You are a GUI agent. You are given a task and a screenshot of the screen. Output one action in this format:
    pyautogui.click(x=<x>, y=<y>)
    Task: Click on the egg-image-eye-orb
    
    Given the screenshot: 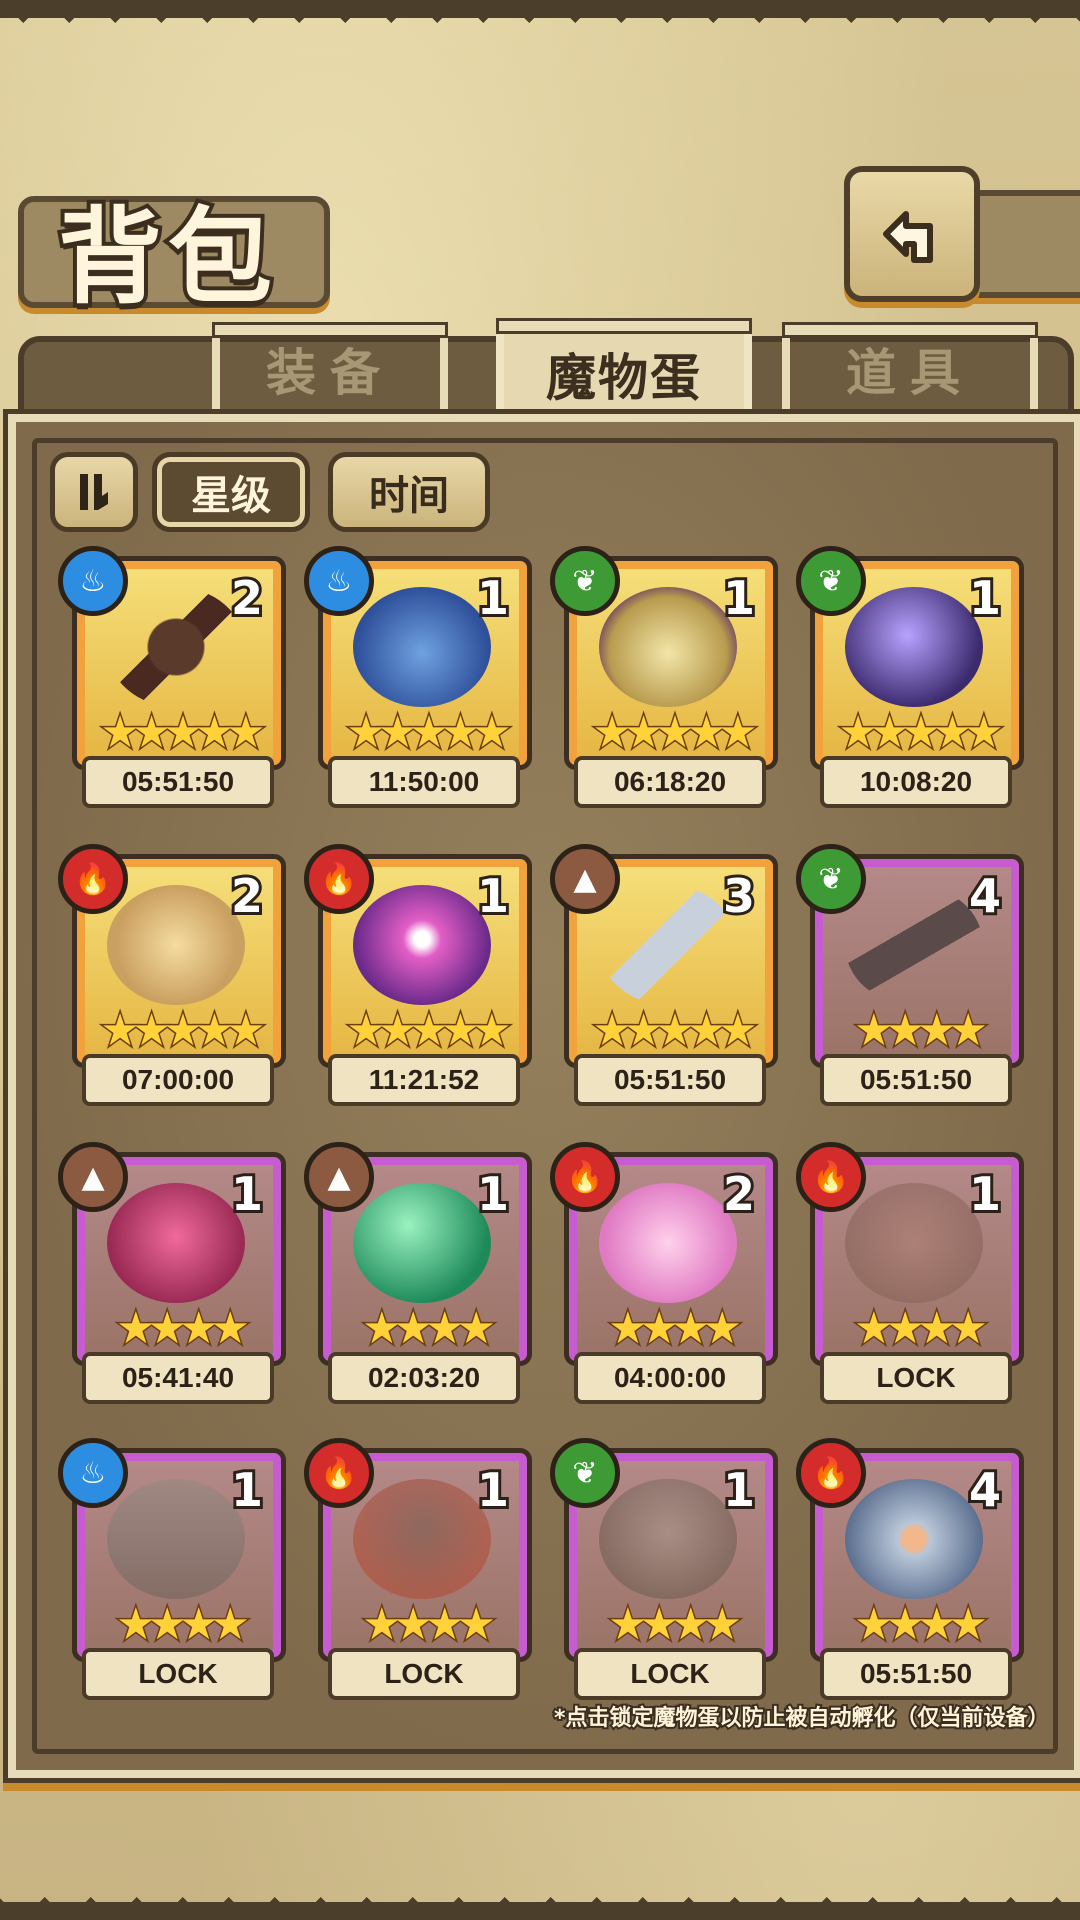 What is the action you would take?
    pyautogui.click(x=422, y=945)
    